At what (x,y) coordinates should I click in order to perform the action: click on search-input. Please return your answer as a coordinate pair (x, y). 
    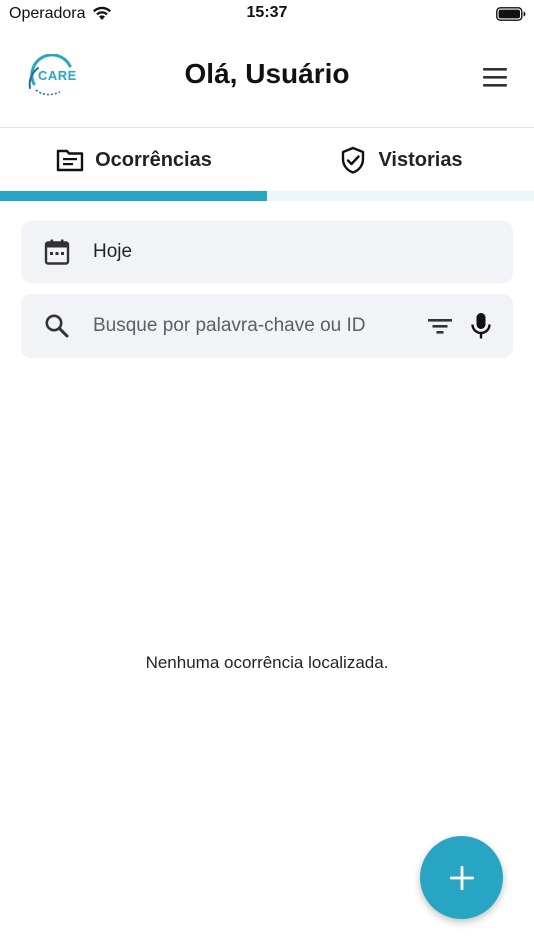
    Looking at the image, I should click on (253, 326).